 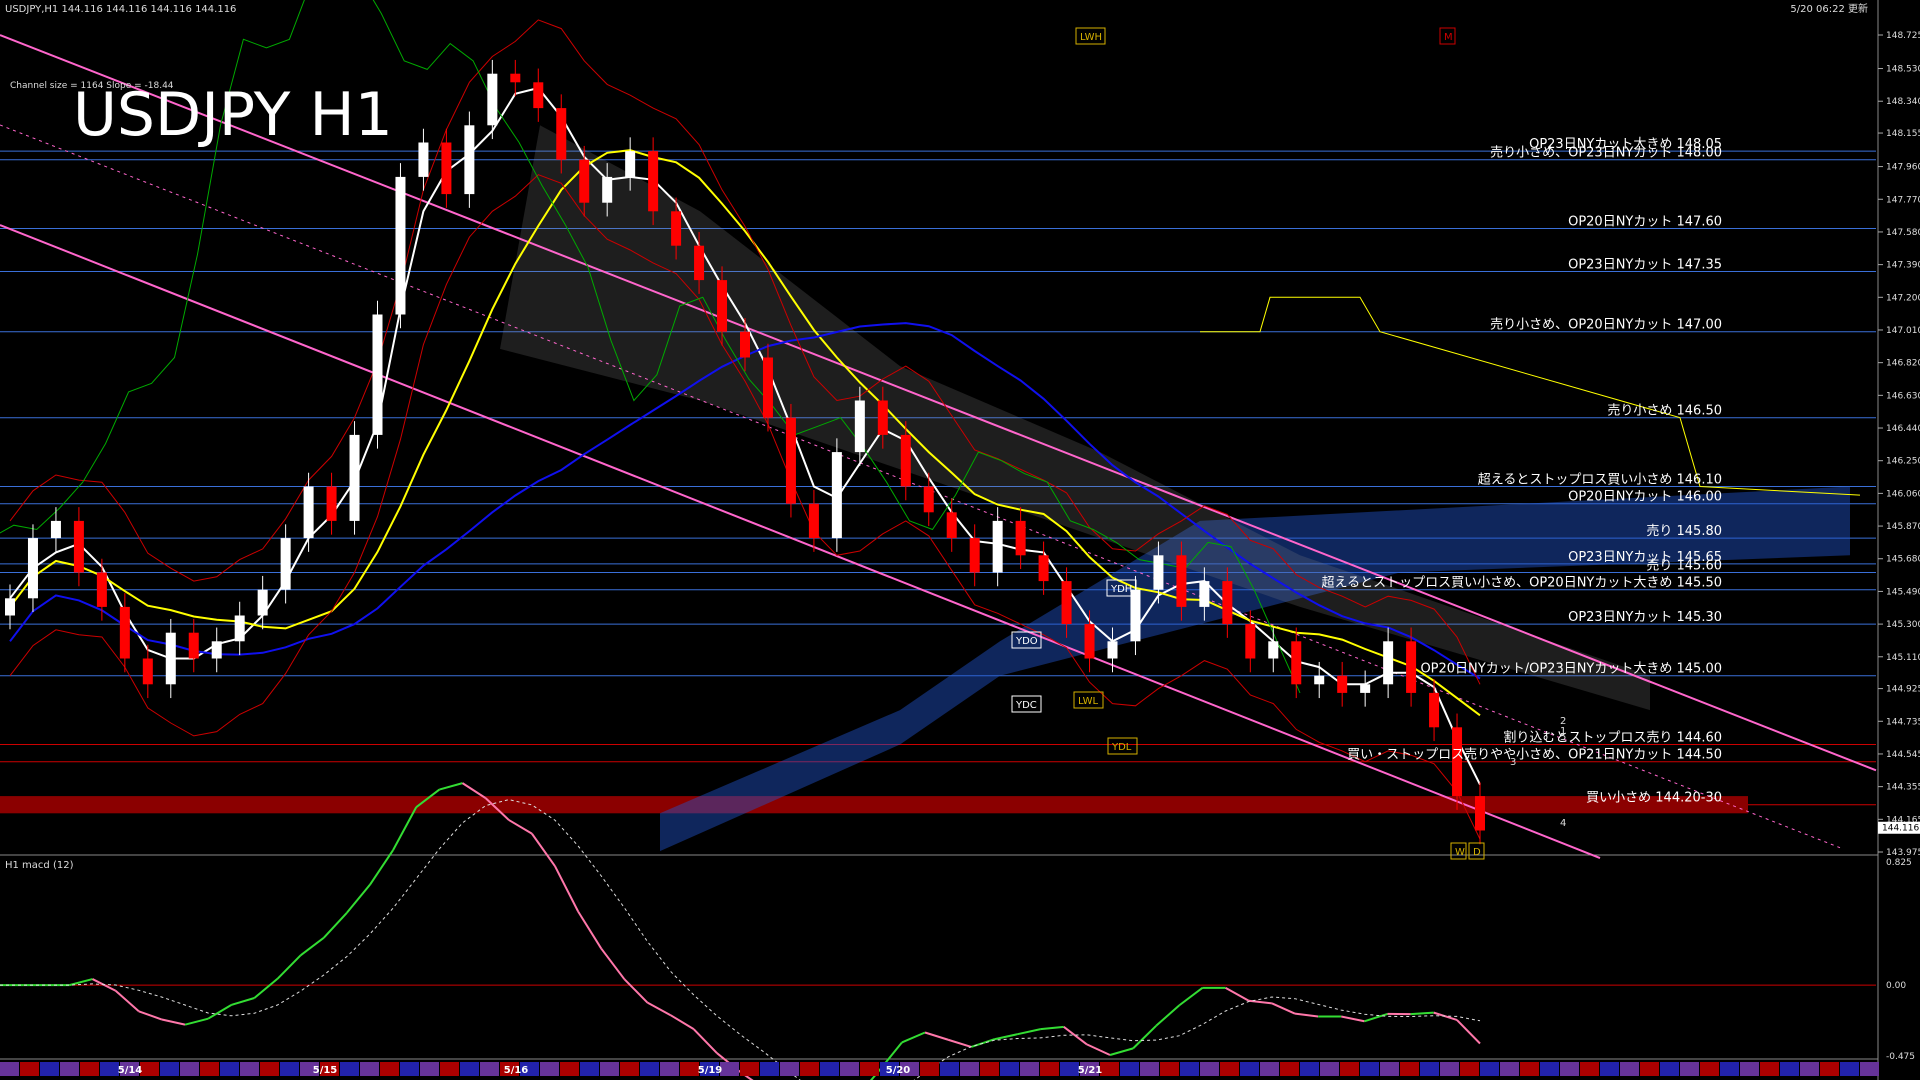 I want to click on price-tick-label: 146.440, so click(x=1903, y=429).